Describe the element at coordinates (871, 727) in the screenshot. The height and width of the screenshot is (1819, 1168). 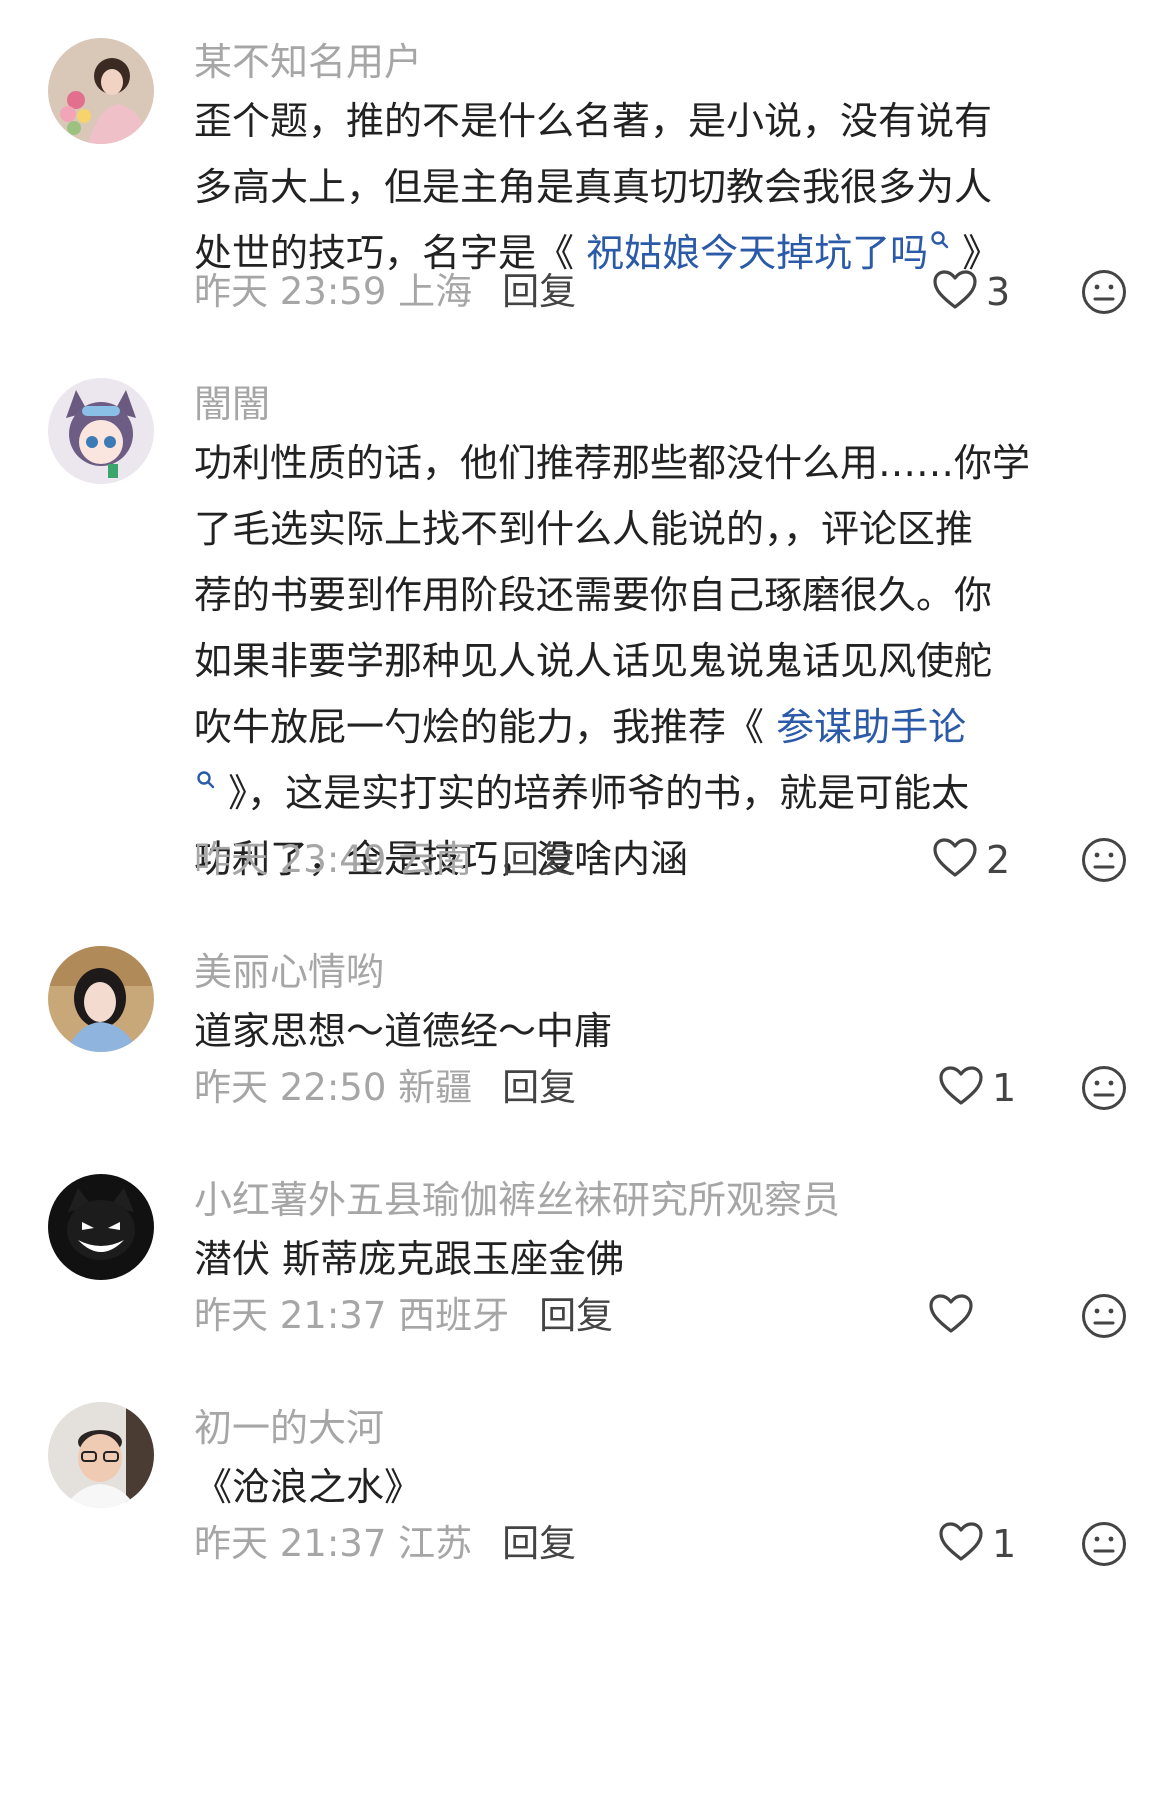
I see `book-search-link: 参谋助手论` at that location.